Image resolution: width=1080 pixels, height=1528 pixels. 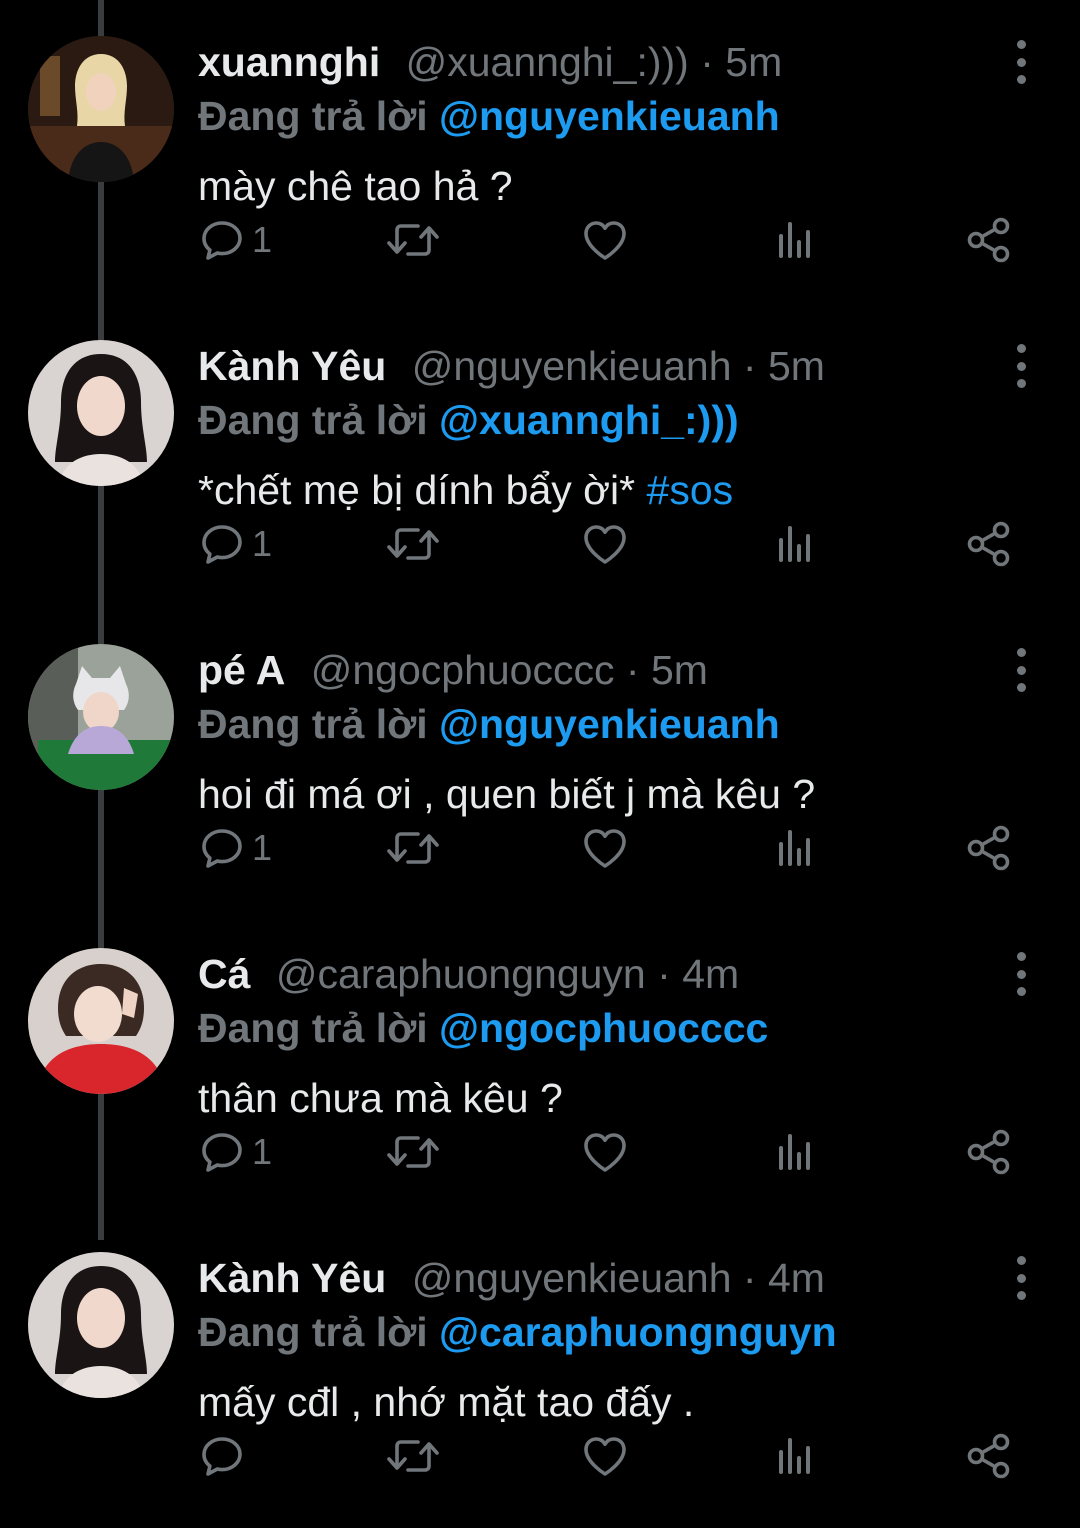 I want to click on reply-mention-link: @xuannghi_:))), so click(x=589, y=420).